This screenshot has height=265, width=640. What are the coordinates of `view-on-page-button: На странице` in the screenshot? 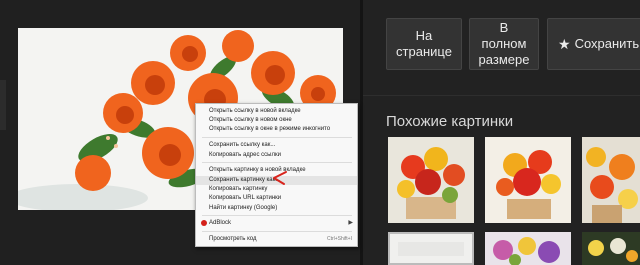 It's located at (424, 44).